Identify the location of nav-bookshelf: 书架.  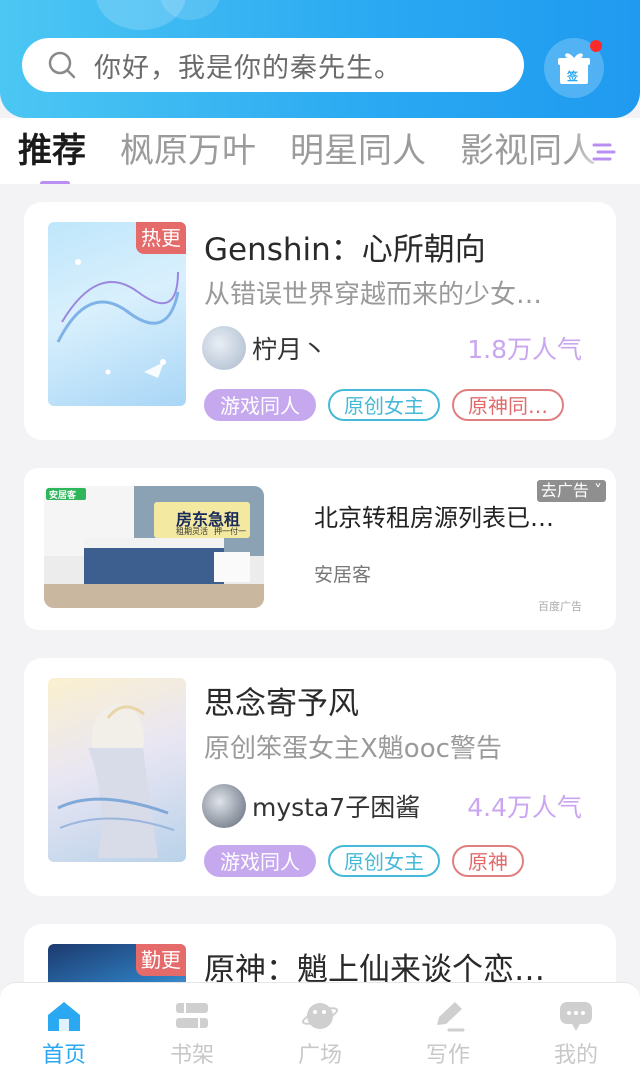
(192, 1026).